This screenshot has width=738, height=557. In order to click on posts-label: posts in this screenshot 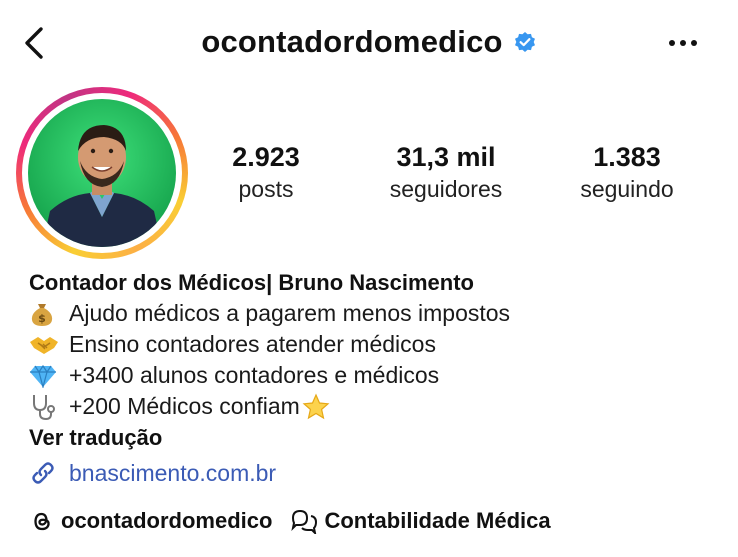, I will do `click(266, 189)`.